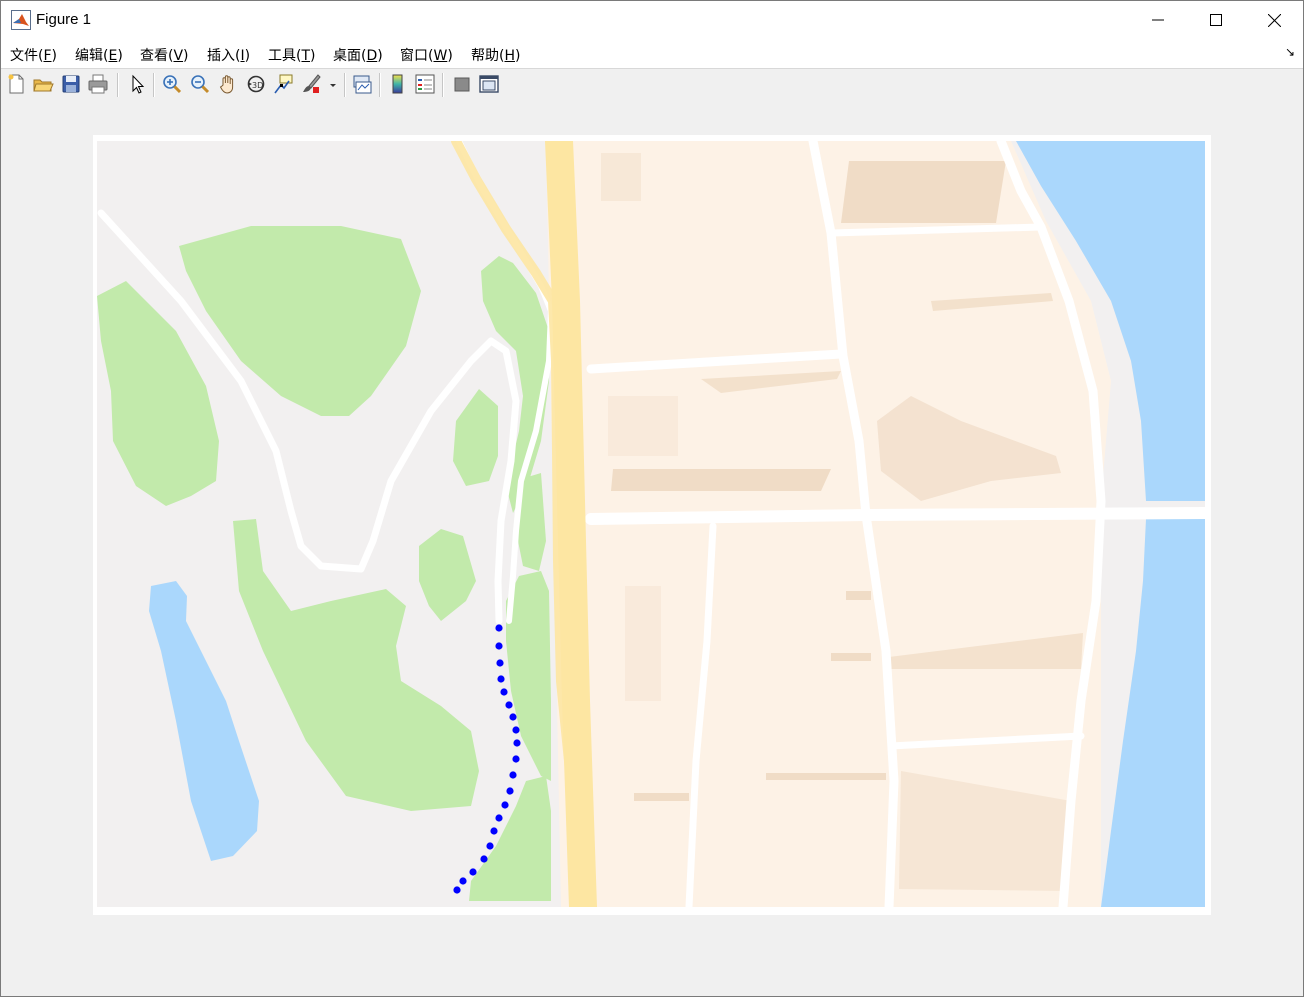 The height and width of the screenshot is (997, 1304). I want to click on close-icon, so click(1274, 20).